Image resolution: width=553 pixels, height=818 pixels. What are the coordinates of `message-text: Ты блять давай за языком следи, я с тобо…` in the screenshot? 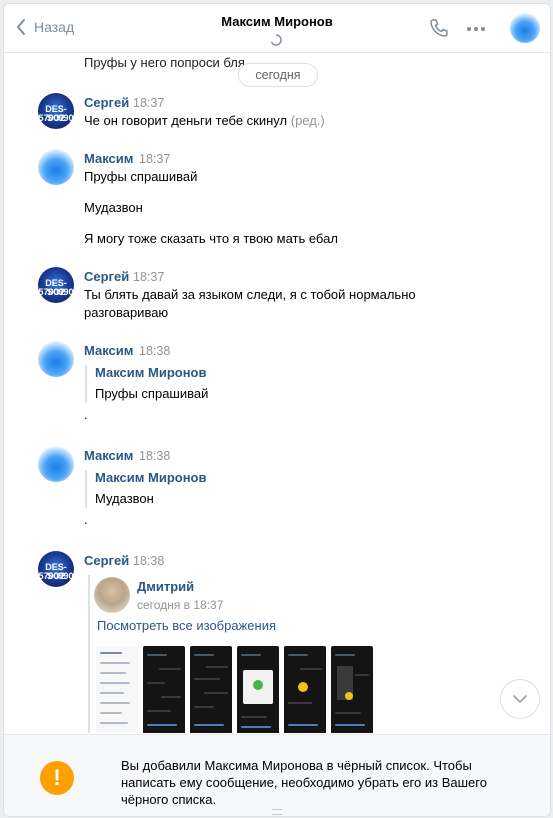 It's located at (250, 294).